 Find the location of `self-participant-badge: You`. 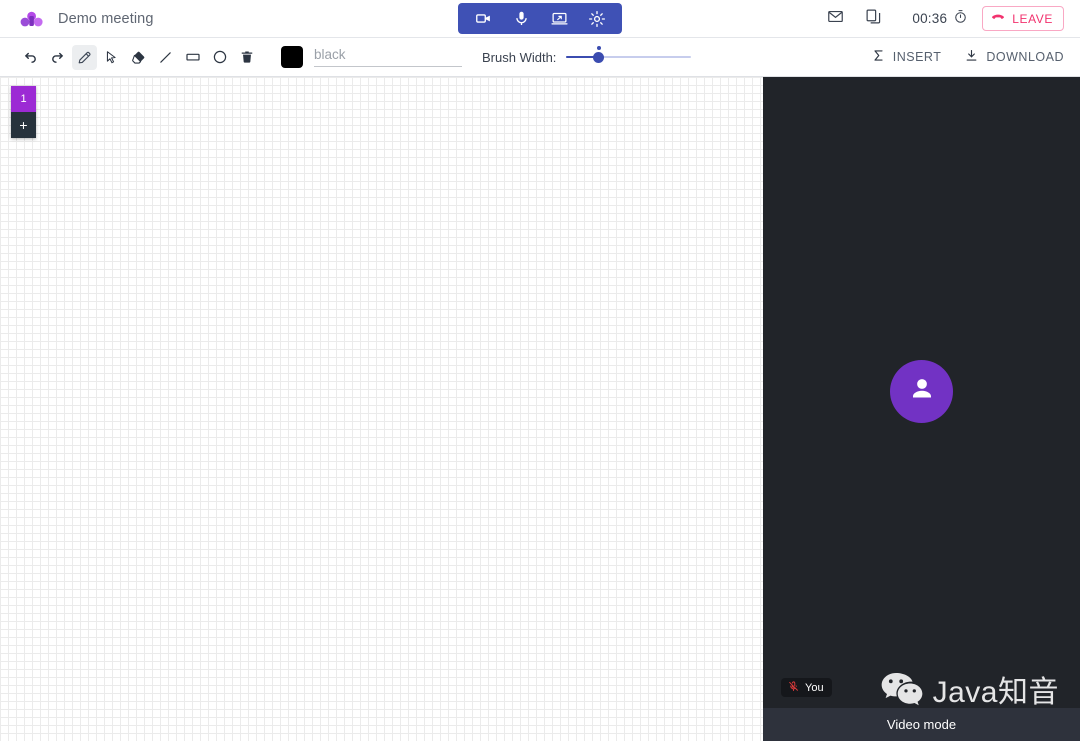

self-participant-badge: You is located at coordinates (806, 687).